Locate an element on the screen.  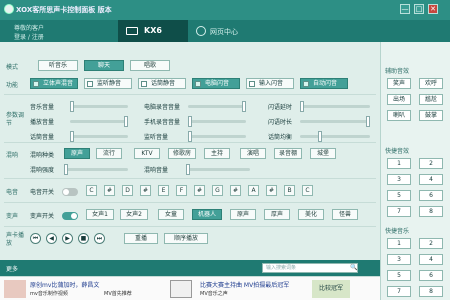
more-link: 更多 is located at coordinates (12, 268).